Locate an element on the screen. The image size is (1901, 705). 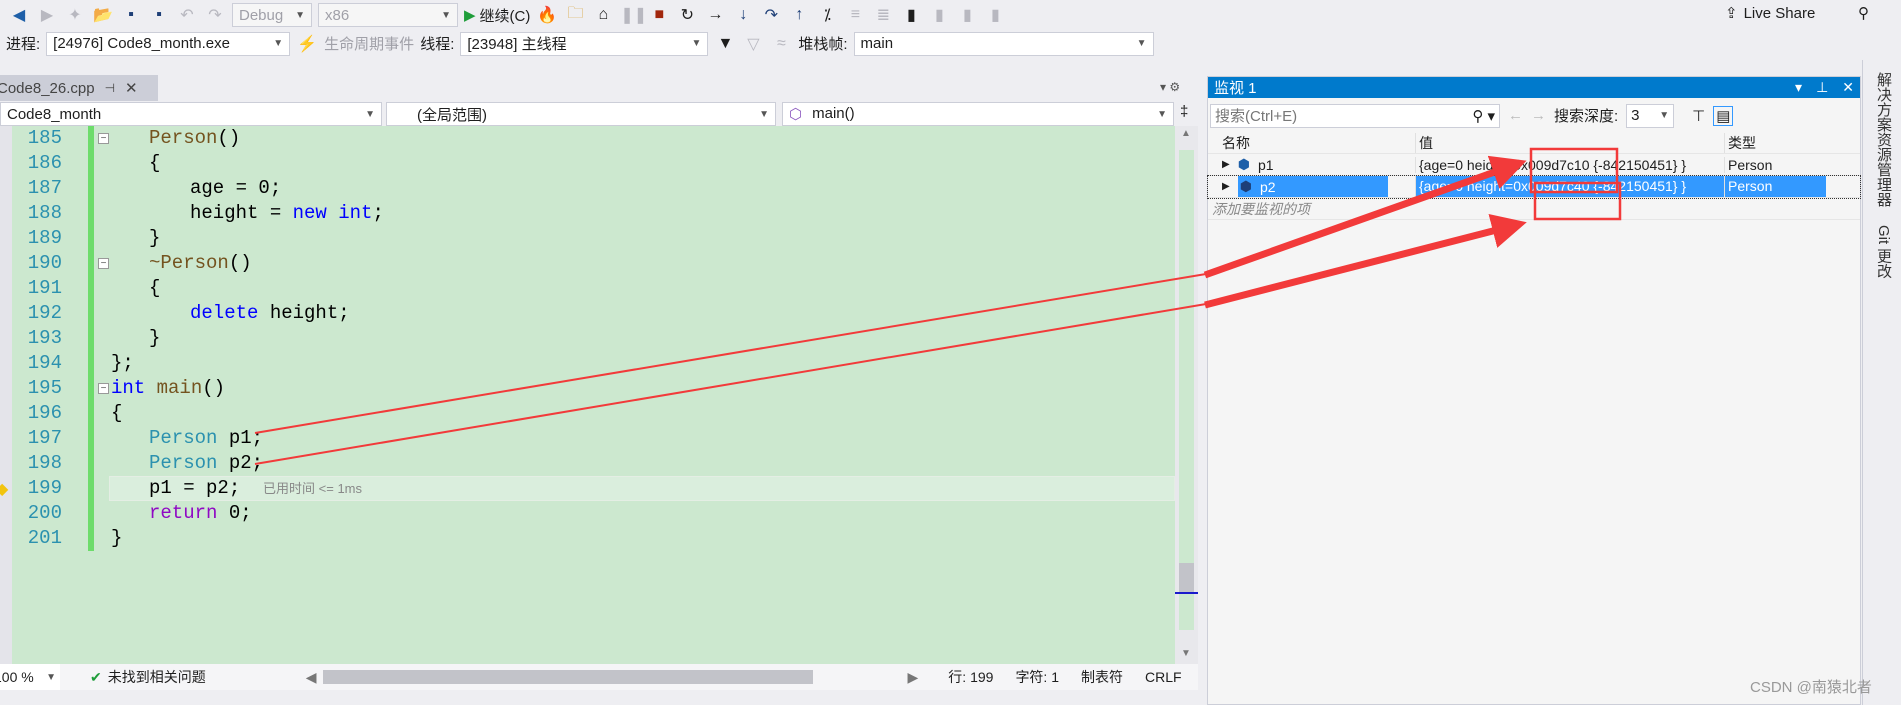
save-all-icon: ▪ is located at coordinates (159, 15).